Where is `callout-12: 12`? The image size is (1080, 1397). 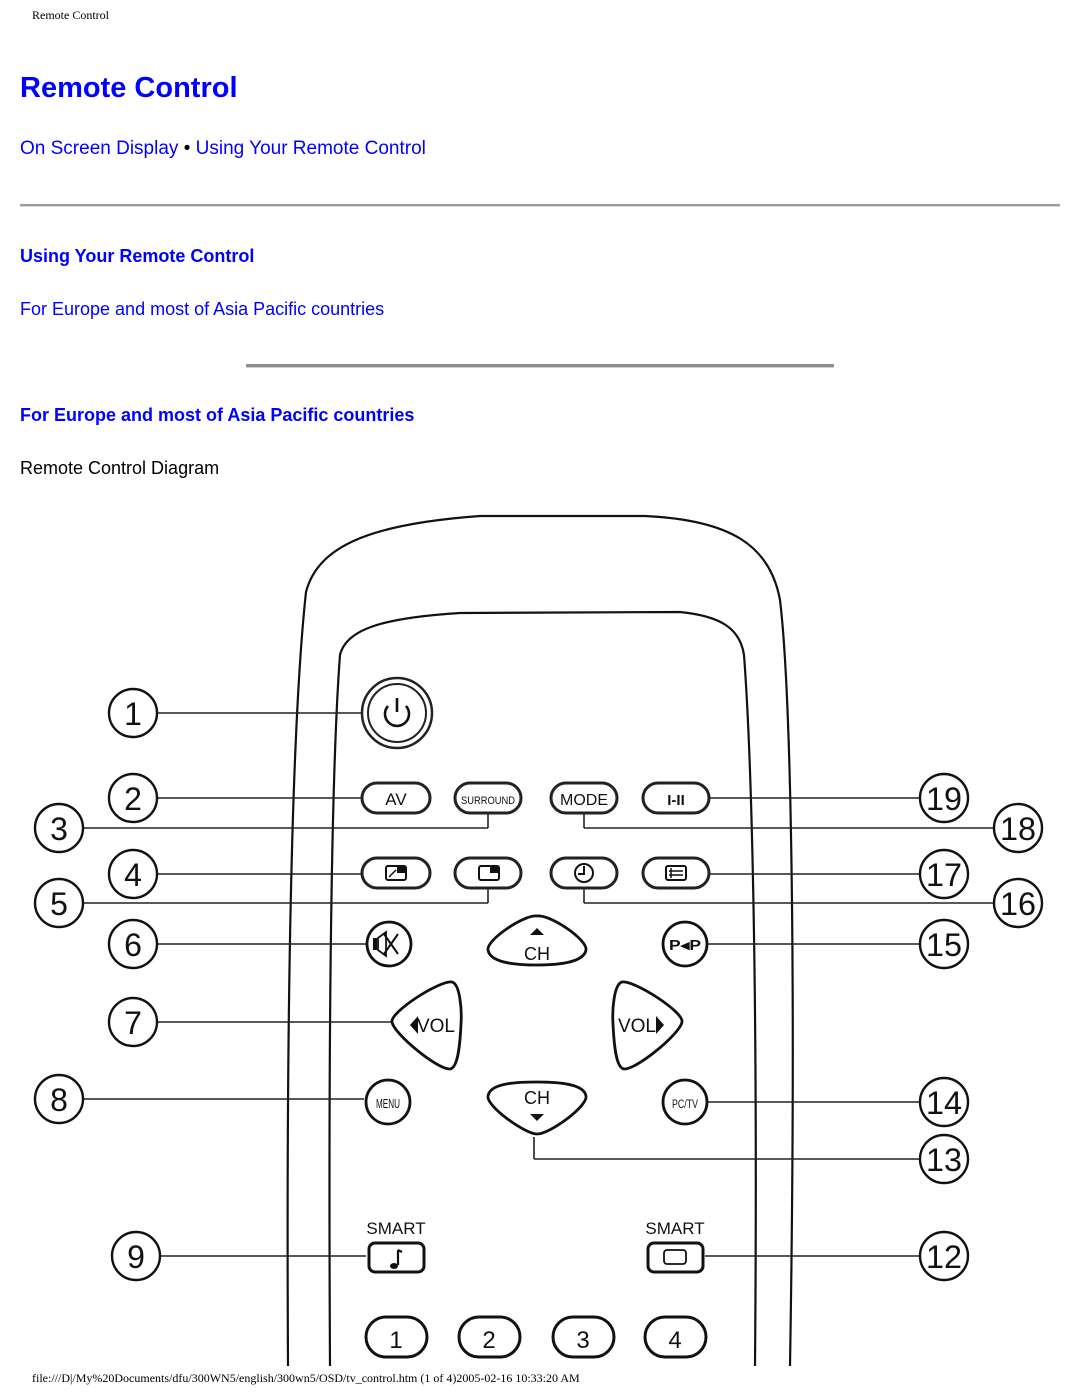 callout-12: 12 is located at coordinates (944, 1256).